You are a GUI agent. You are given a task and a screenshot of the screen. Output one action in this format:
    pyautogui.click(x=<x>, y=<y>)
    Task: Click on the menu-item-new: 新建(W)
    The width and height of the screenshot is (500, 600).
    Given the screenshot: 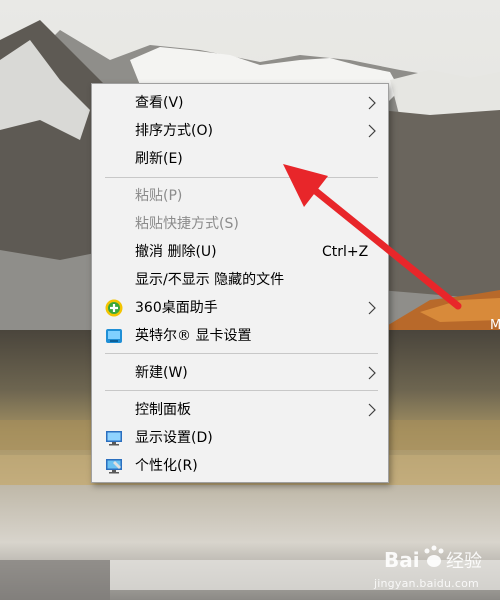 What is the action you would take?
    pyautogui.click(x=240, y=373)
    